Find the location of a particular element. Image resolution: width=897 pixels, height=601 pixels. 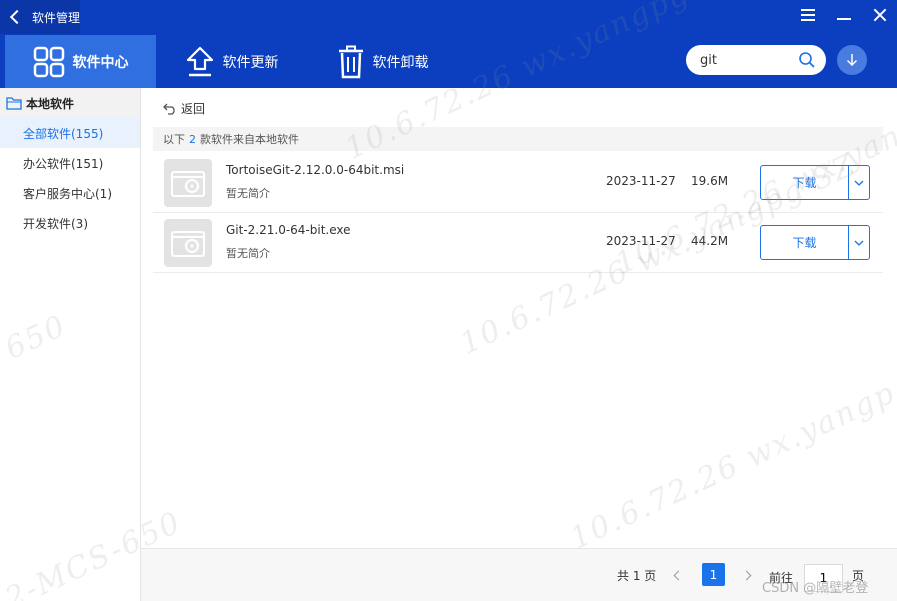

title-bar: 软件管理 is located at coordinates (40, 17).